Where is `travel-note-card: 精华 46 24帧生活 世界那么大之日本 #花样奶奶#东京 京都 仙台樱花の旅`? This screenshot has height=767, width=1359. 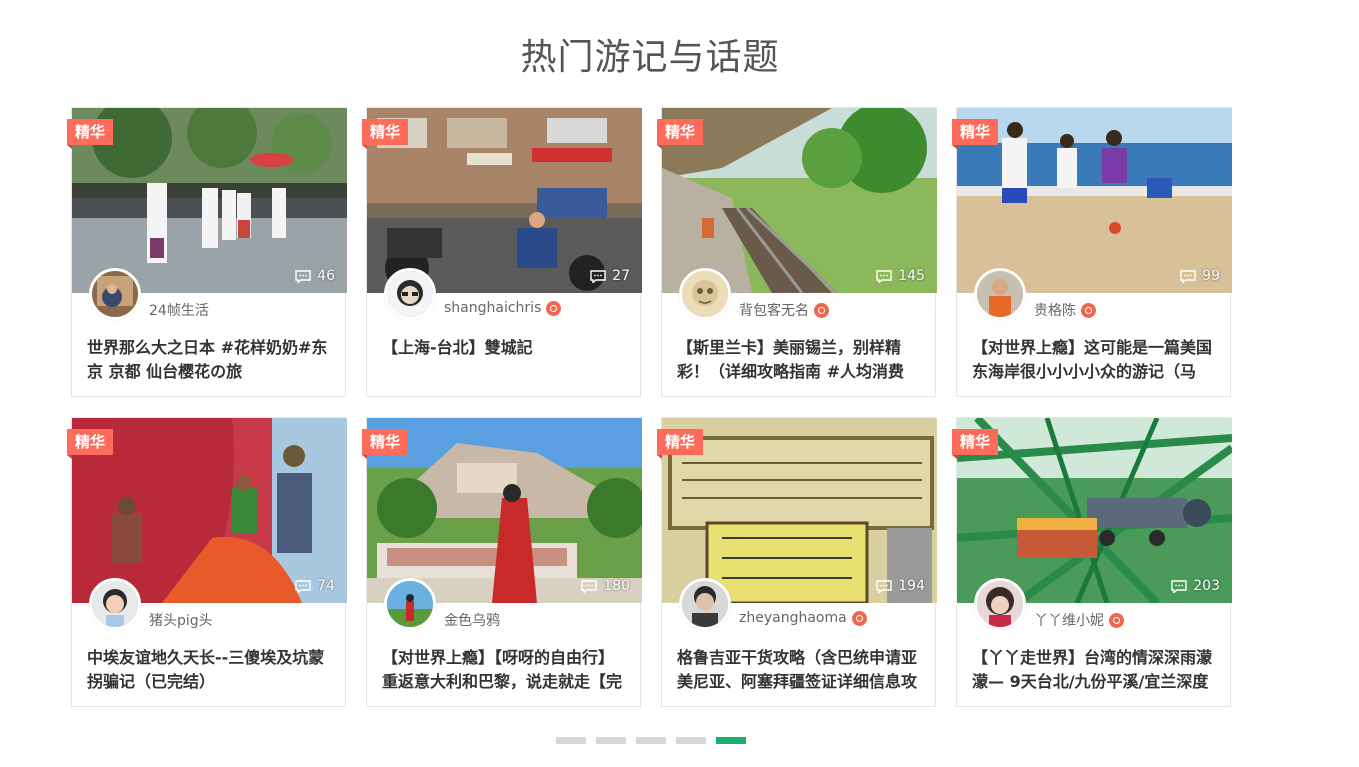
travel-note-card: 精华 46 24帧生活 世界那么大之日本 #花样奶奶#东京 京都 仙台樱花の旅 is located at coordinates (207, 252).